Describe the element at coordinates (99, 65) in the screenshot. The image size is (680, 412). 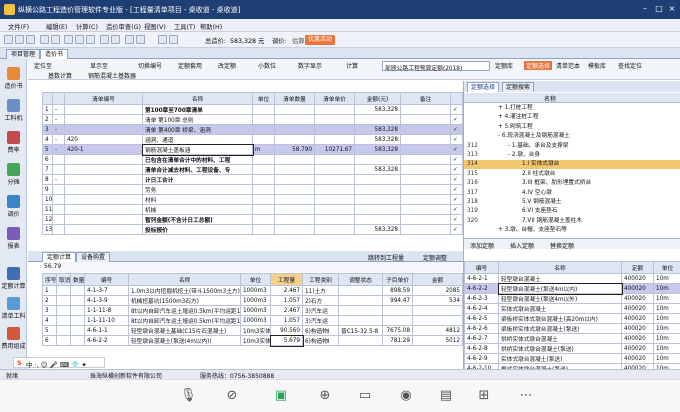
I see `display-button: 显示至` at that location.